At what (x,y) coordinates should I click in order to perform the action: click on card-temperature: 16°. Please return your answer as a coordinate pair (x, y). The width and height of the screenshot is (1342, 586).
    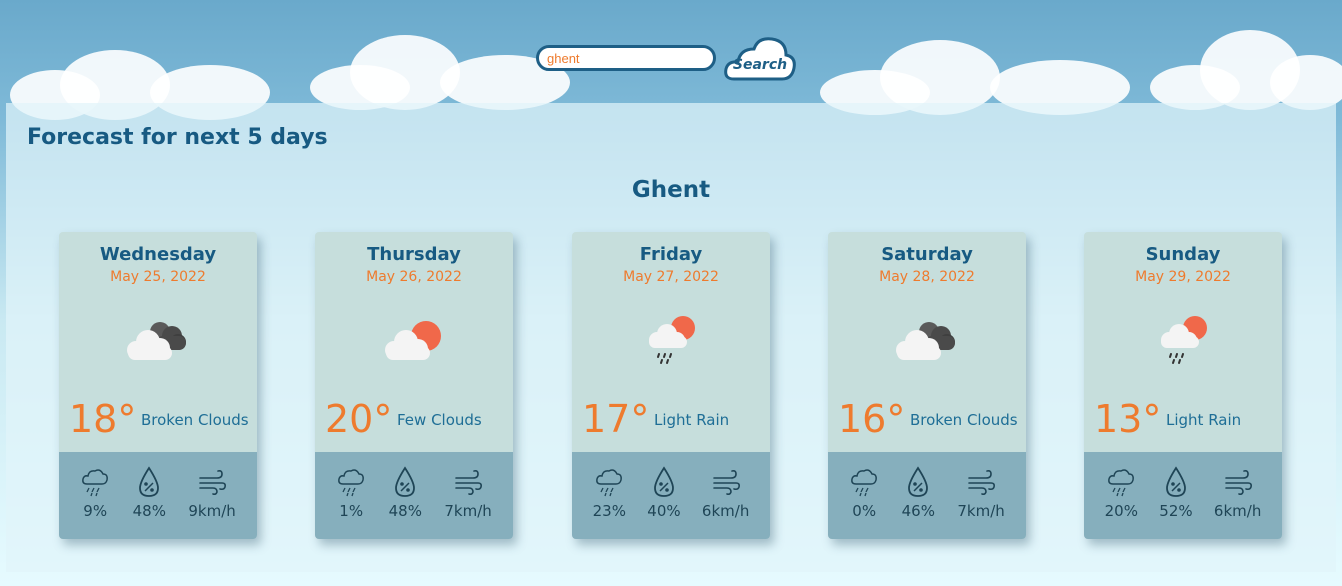
    Looking at the image, I should click on (872, 419).